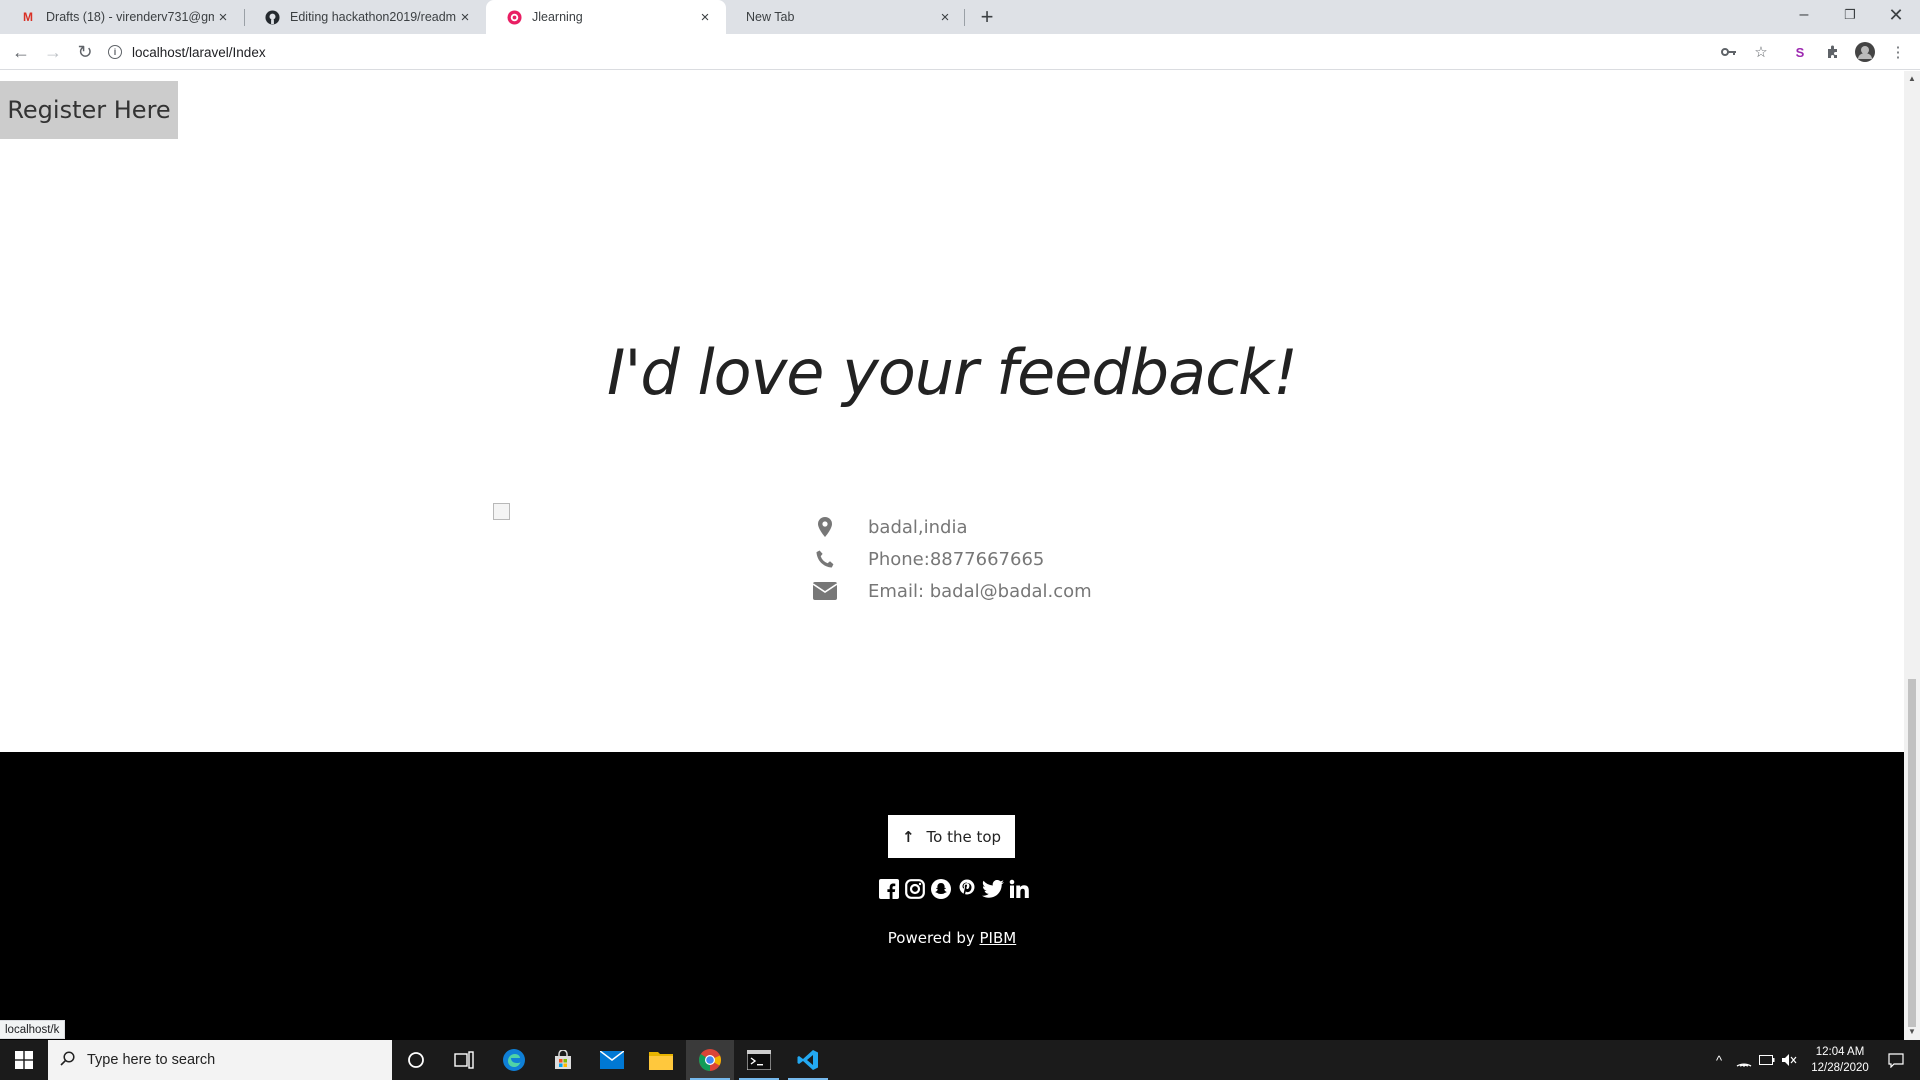 Image resolution: width=1920 pixels, height=1080 pixels. I want to click on arrow-up-icon: ↑, so click(908, 836).